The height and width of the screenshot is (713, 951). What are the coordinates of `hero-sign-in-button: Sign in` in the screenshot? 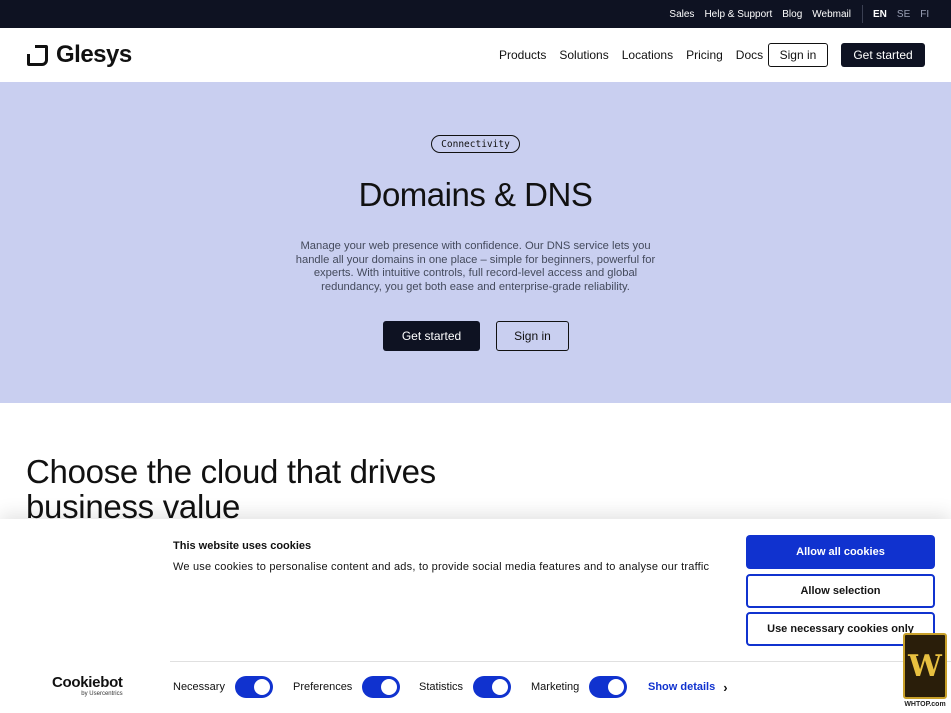 It's located at (532, 336).